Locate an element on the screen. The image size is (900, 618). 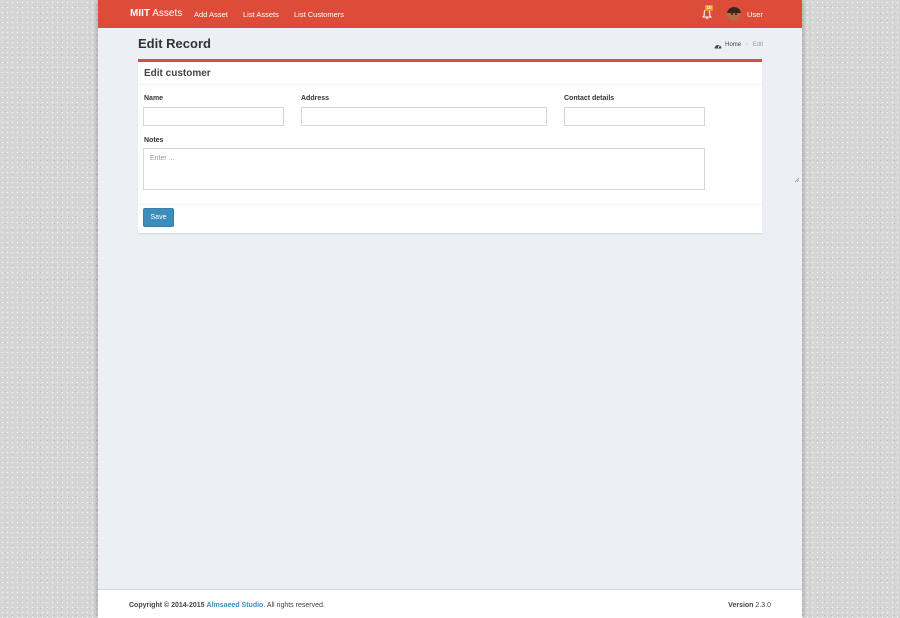
resize-grip-icon is located at coordinates (797, 180).